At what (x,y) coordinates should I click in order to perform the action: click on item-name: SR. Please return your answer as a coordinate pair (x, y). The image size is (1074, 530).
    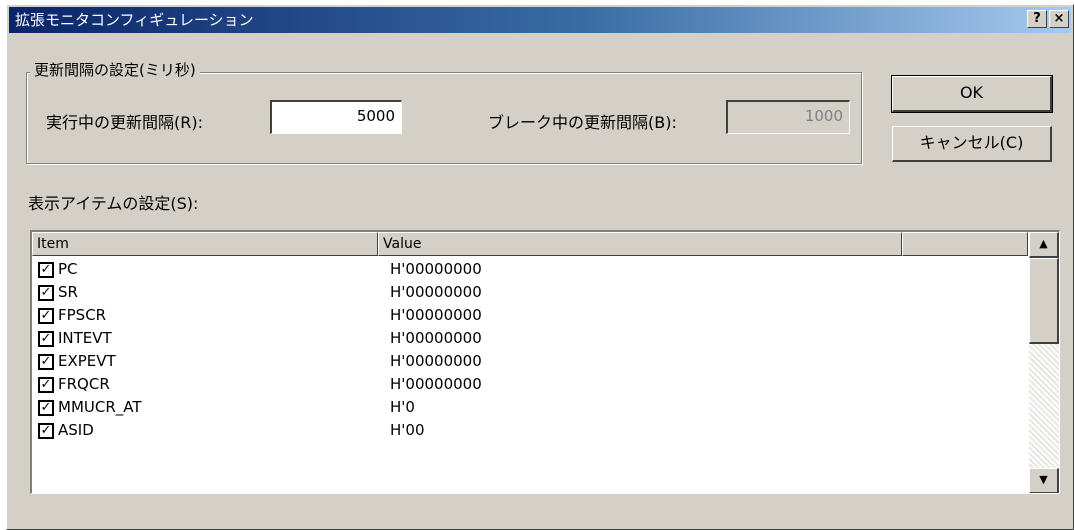
    Looking at the image, I should click on (68, 292).